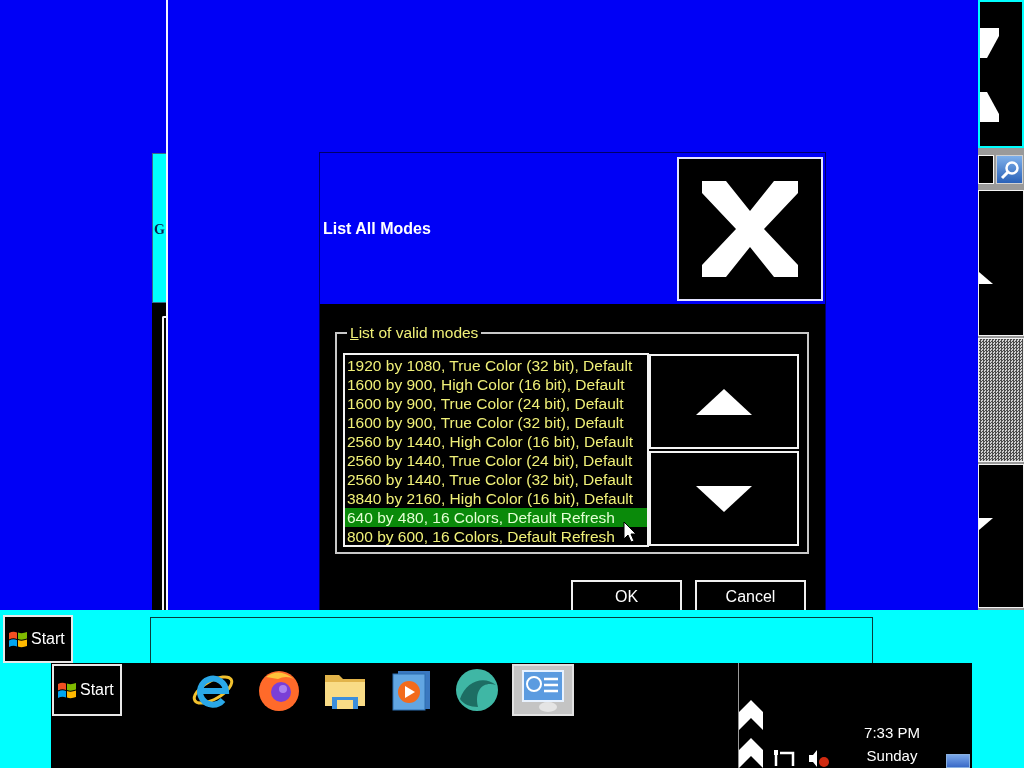  Describe the element at coordinates (496, 460) in the screenshot. I see `mode-item: 2560 by 1440, True Color (24 bit), Default` at that location.